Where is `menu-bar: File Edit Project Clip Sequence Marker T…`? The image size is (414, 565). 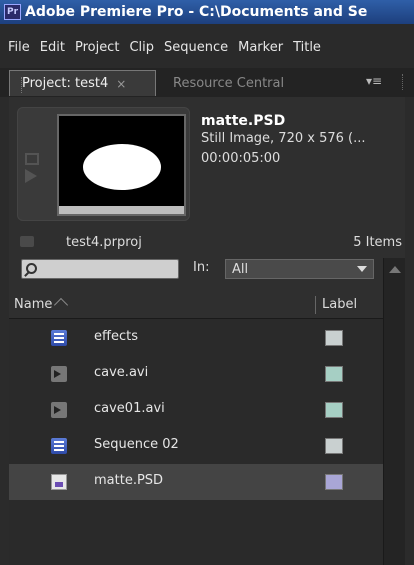 menu-bar: File Edit Project Clip Sequence Marker T… is located at coordinates (207, 46).